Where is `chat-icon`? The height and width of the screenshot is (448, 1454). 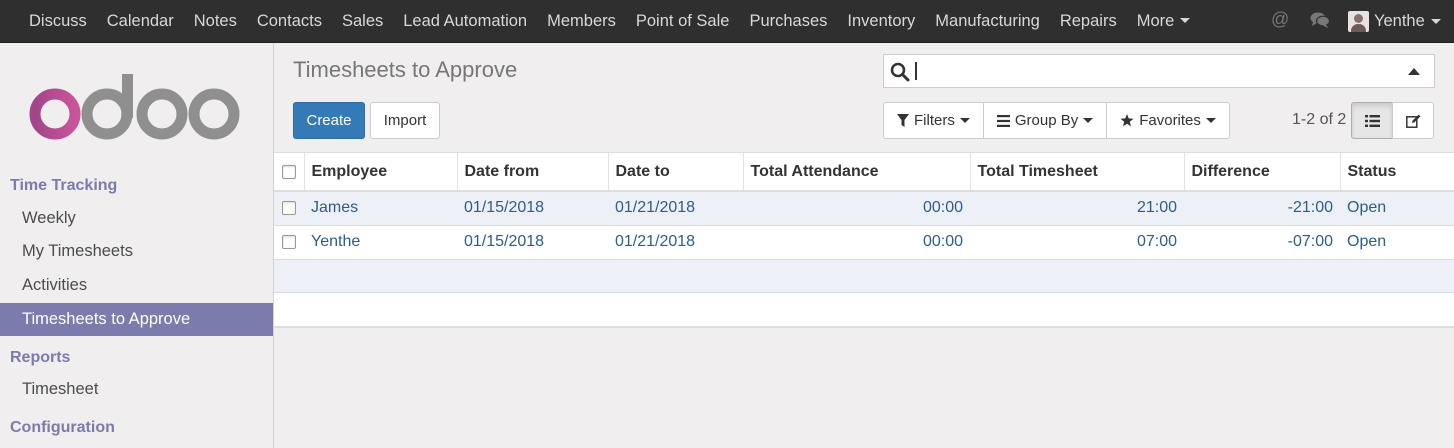 chat-icon is located at coordinates (1320, 20).